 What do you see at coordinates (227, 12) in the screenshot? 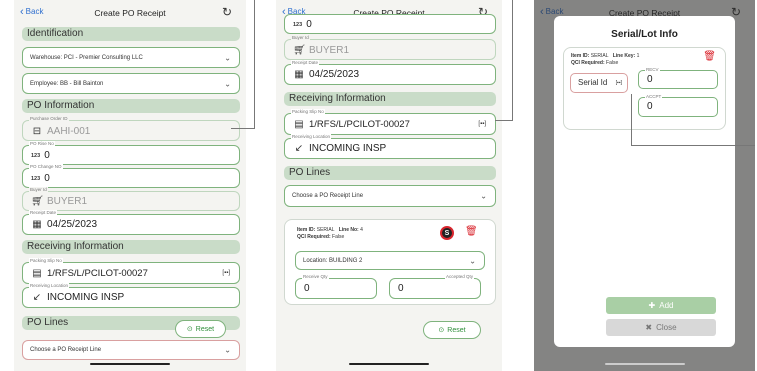
I see `refresh-icon: ↻` at bounding box center [227, 12].